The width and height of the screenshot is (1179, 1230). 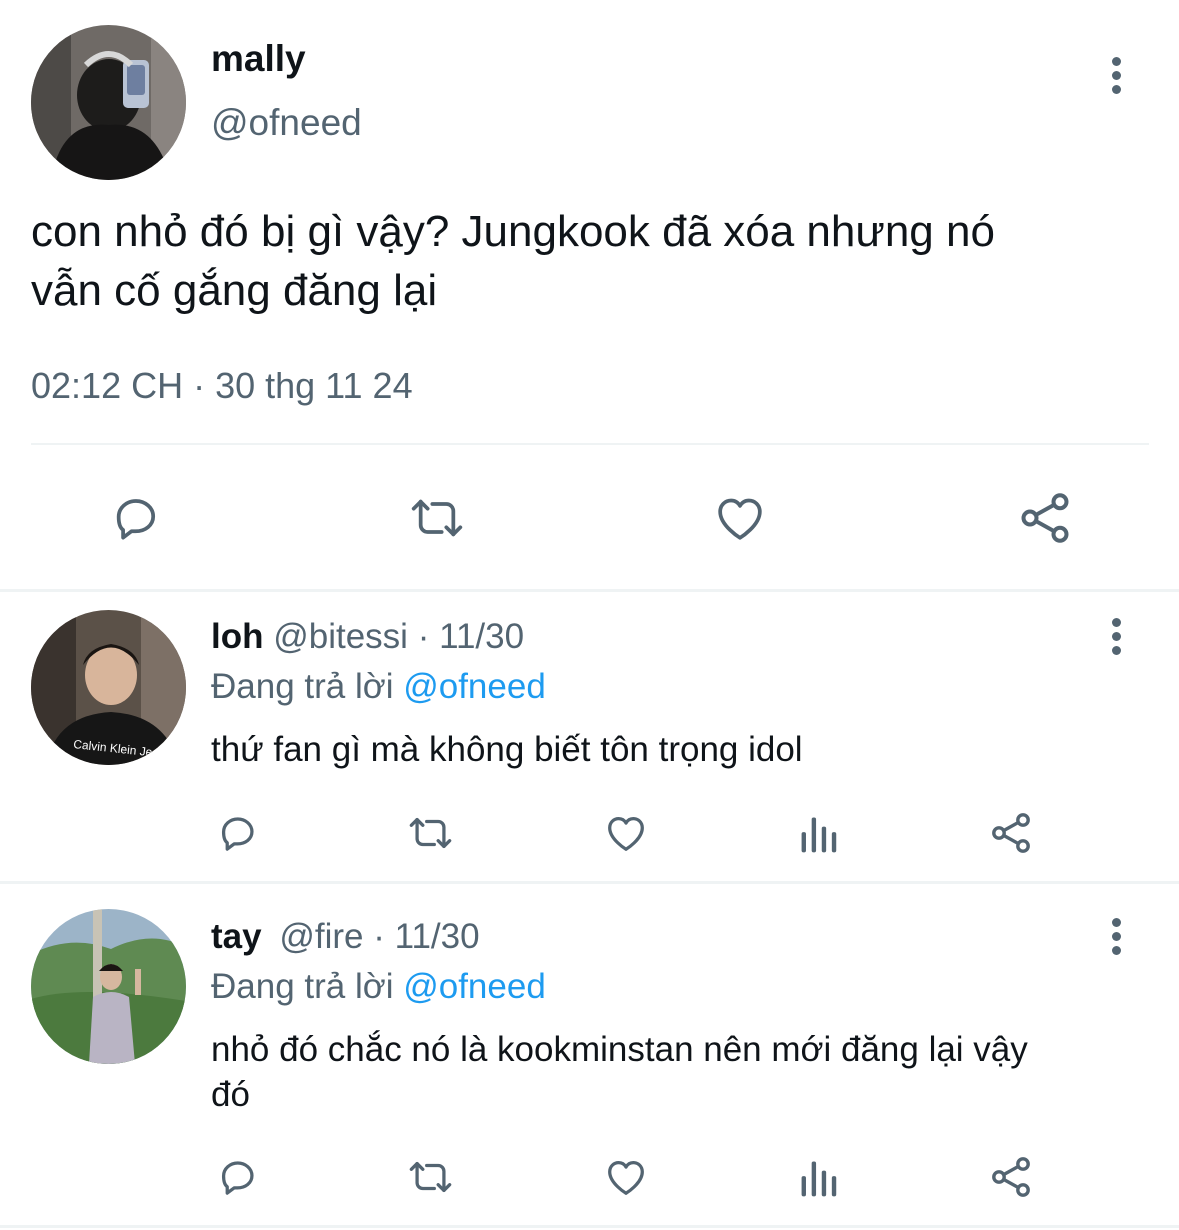 I want to click on timestamp: 02:12 CH · 30 thg 11 24, so click(x=222, y=386).